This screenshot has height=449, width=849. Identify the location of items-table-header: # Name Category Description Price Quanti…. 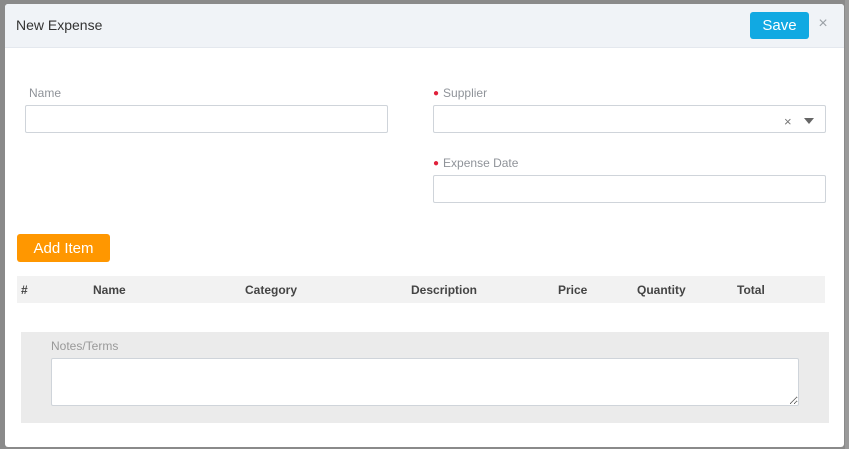
(421, 289).